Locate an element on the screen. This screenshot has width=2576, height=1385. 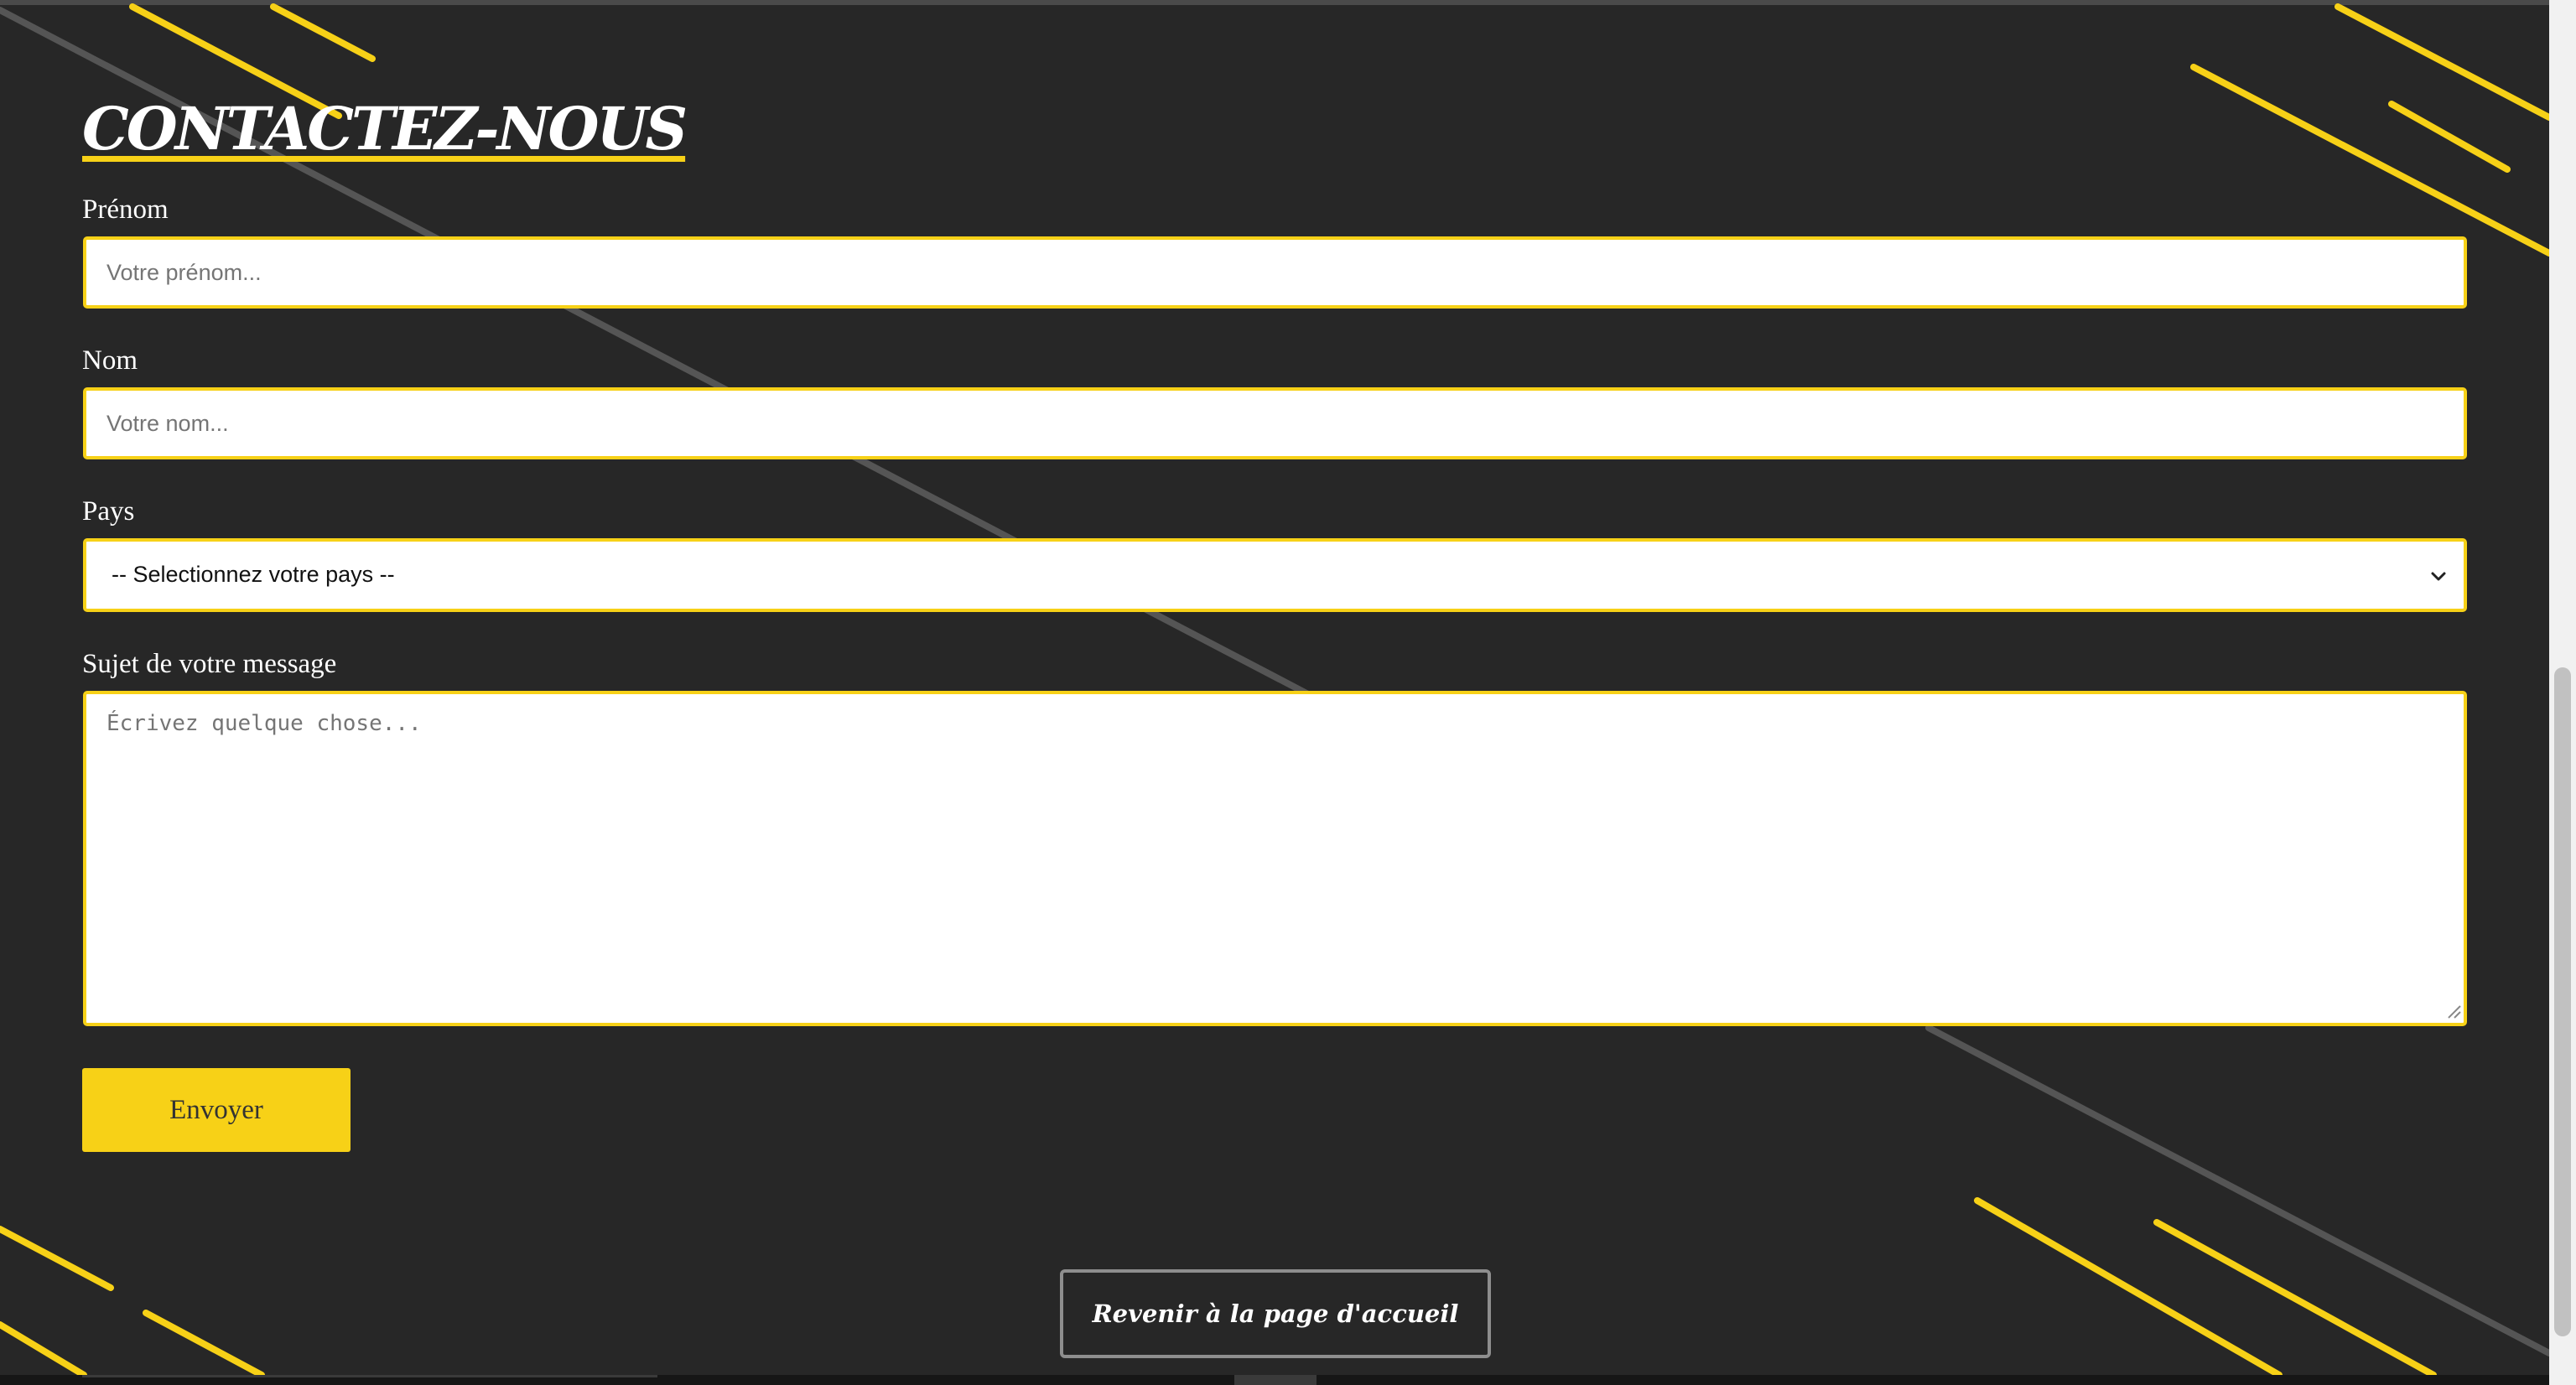
bottom-strip is located at coordinates (1274, 1380).